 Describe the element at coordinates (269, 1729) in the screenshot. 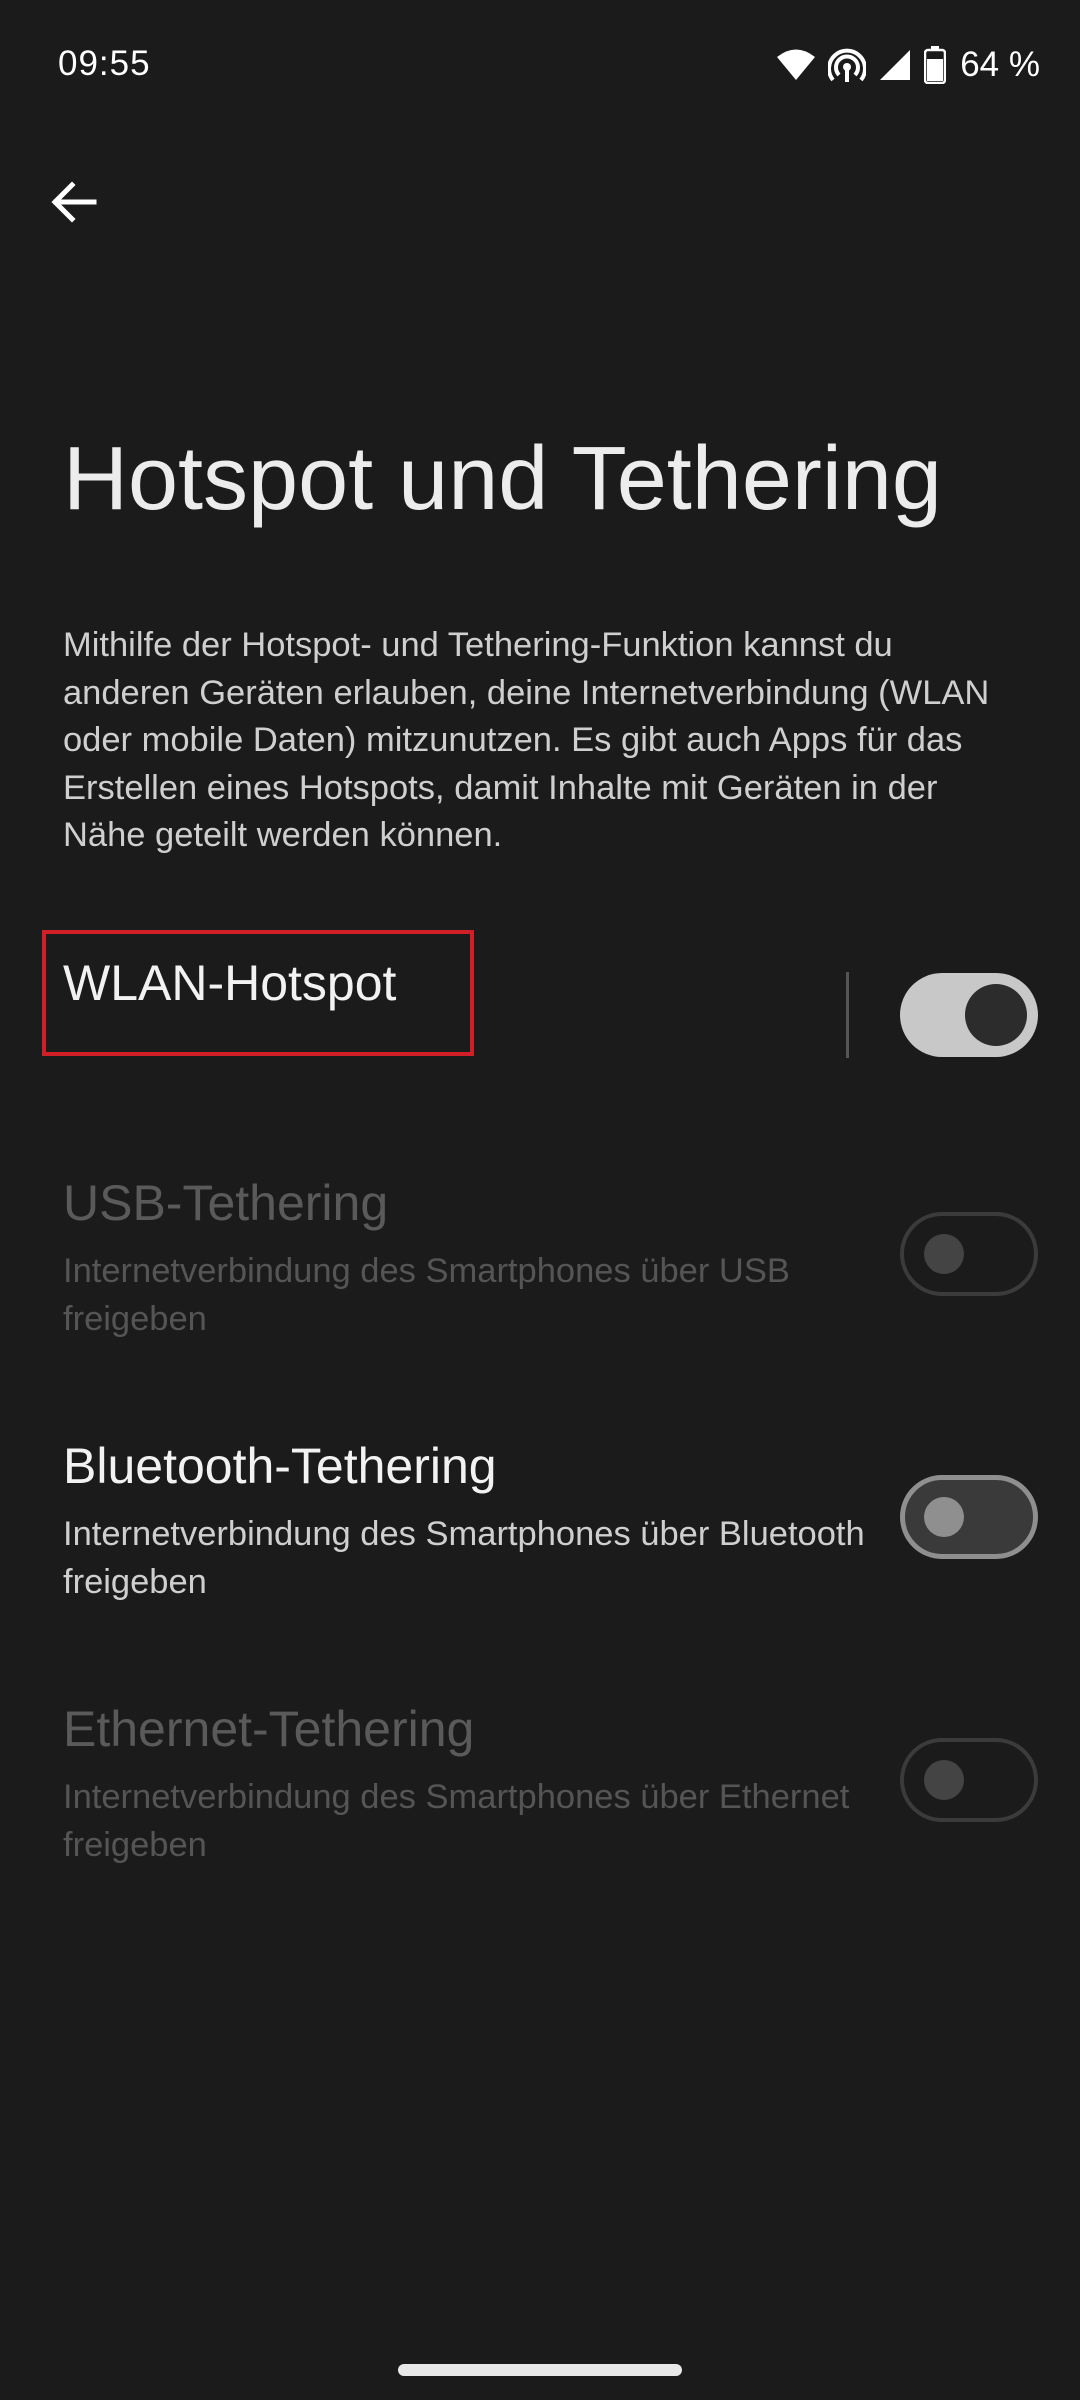

I see `settings-row-title: Ethernet-Tethering` at that location.